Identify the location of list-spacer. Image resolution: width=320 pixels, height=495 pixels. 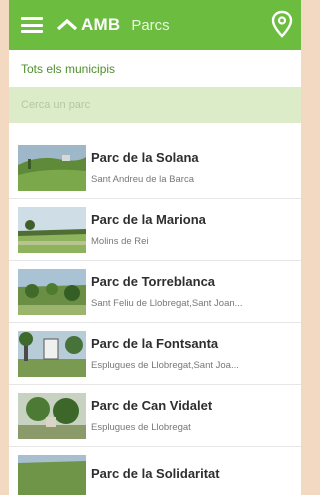
(155, 130).